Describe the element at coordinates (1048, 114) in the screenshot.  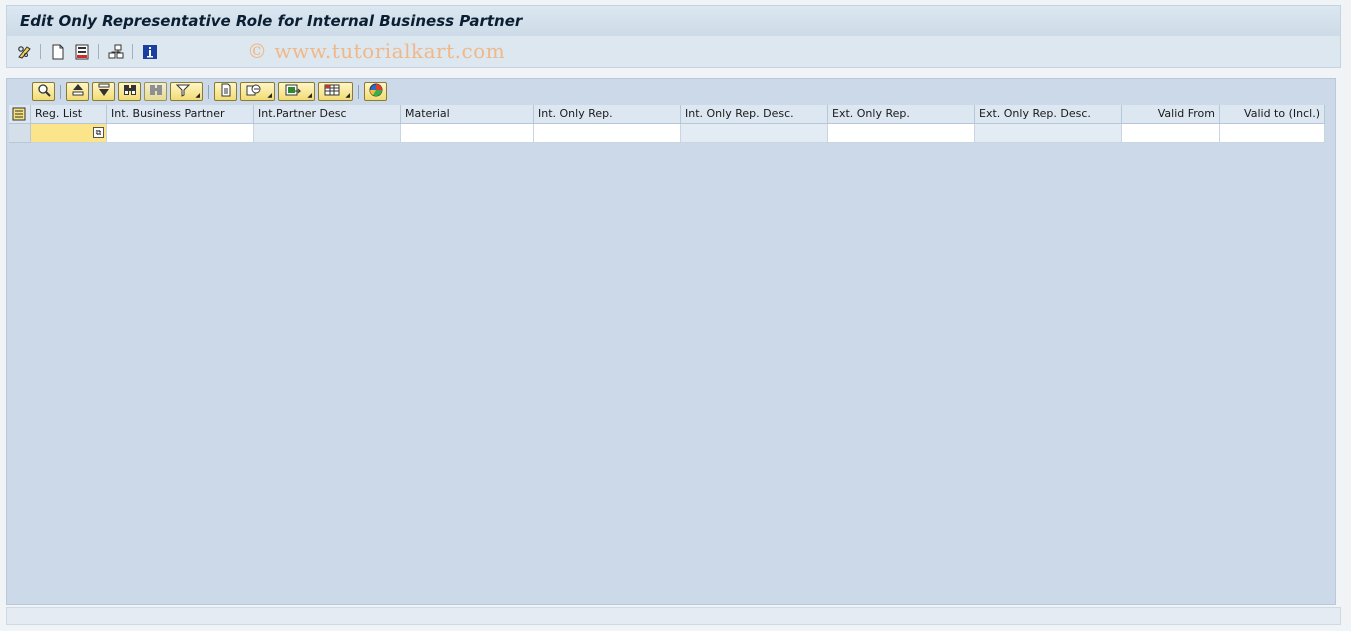
I see `column-header-ext-only-rep-desc: Ext. Only Rep. Desc.` at that location.